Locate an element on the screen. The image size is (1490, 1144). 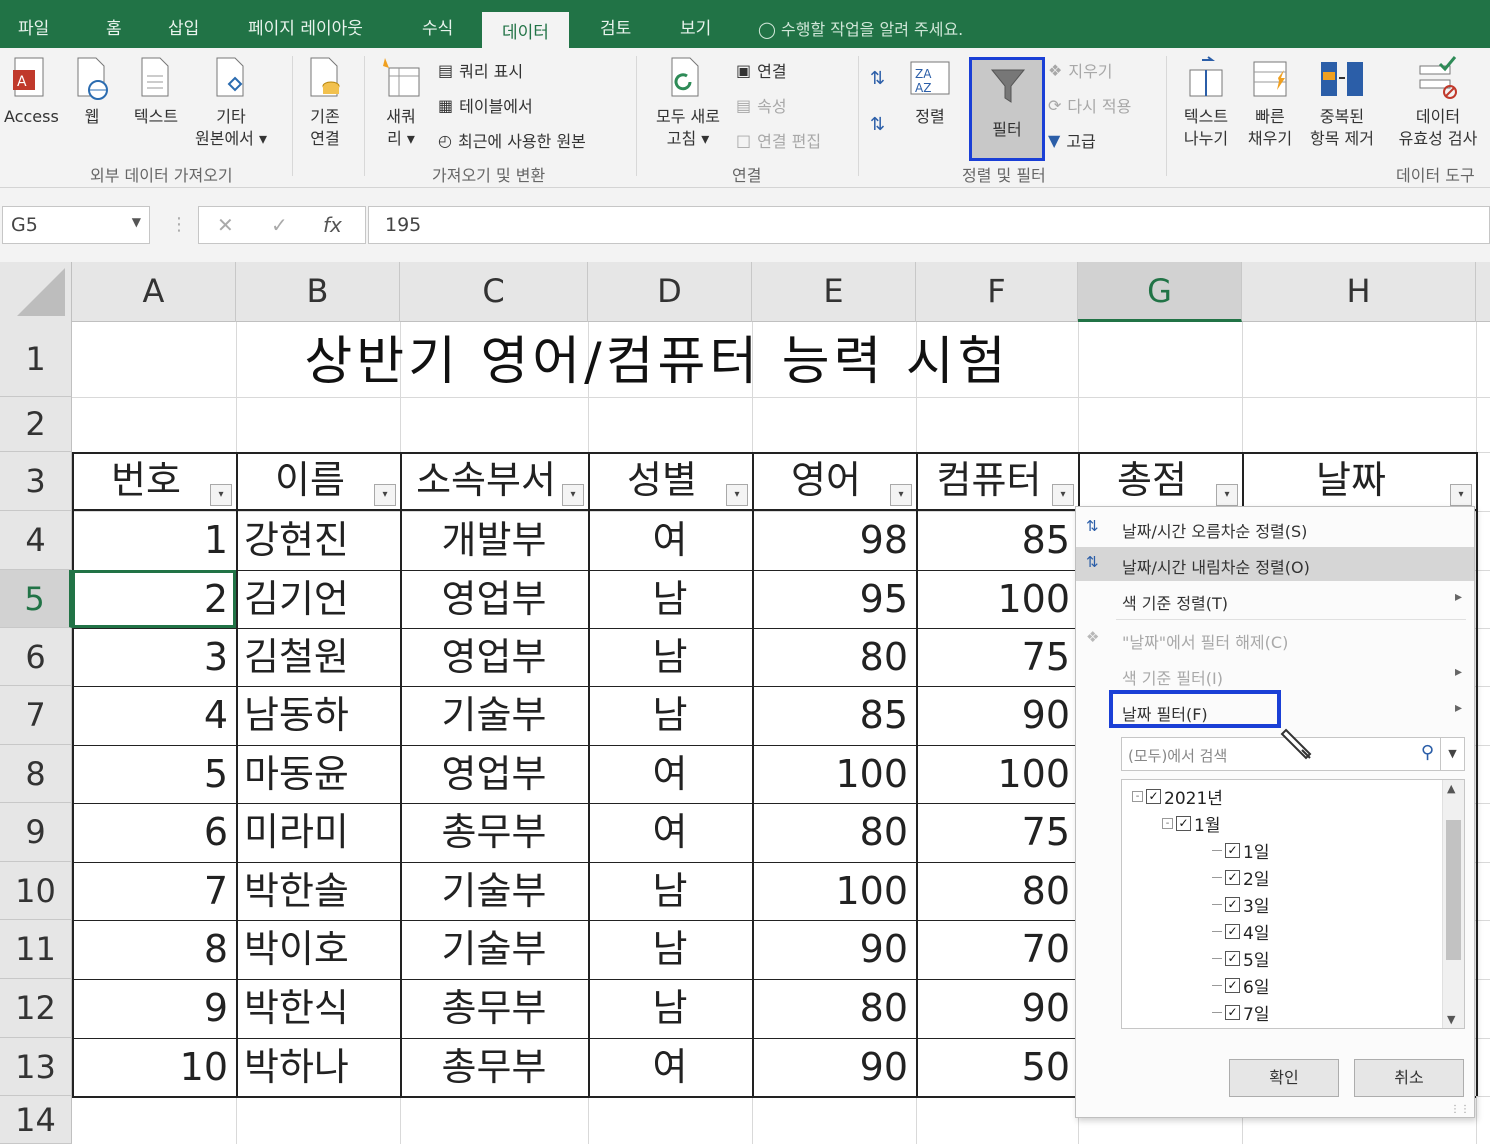
tree-node: ✓ 2일 is located at coordinates (1240, 877).